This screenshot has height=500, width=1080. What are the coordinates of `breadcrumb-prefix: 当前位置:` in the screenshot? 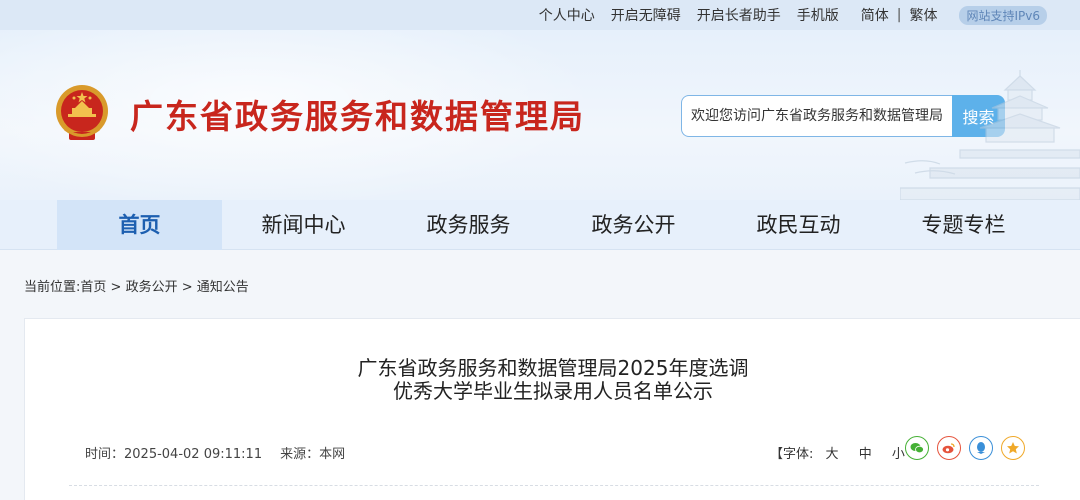 It's located at (52, 287).